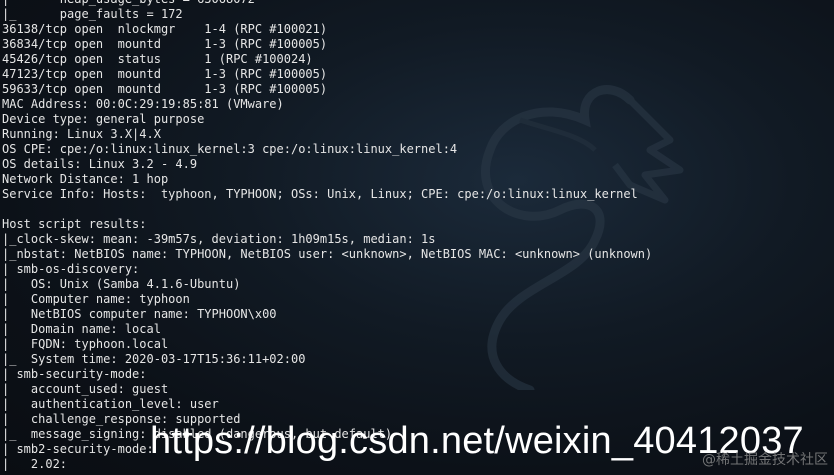 The width and height of the screenshot is (834, 475). What do you see at coordinates (74, 374) in the screenshot?
I see `terminal-line: | smb-security-mode:` at bounding box center [74, 374].